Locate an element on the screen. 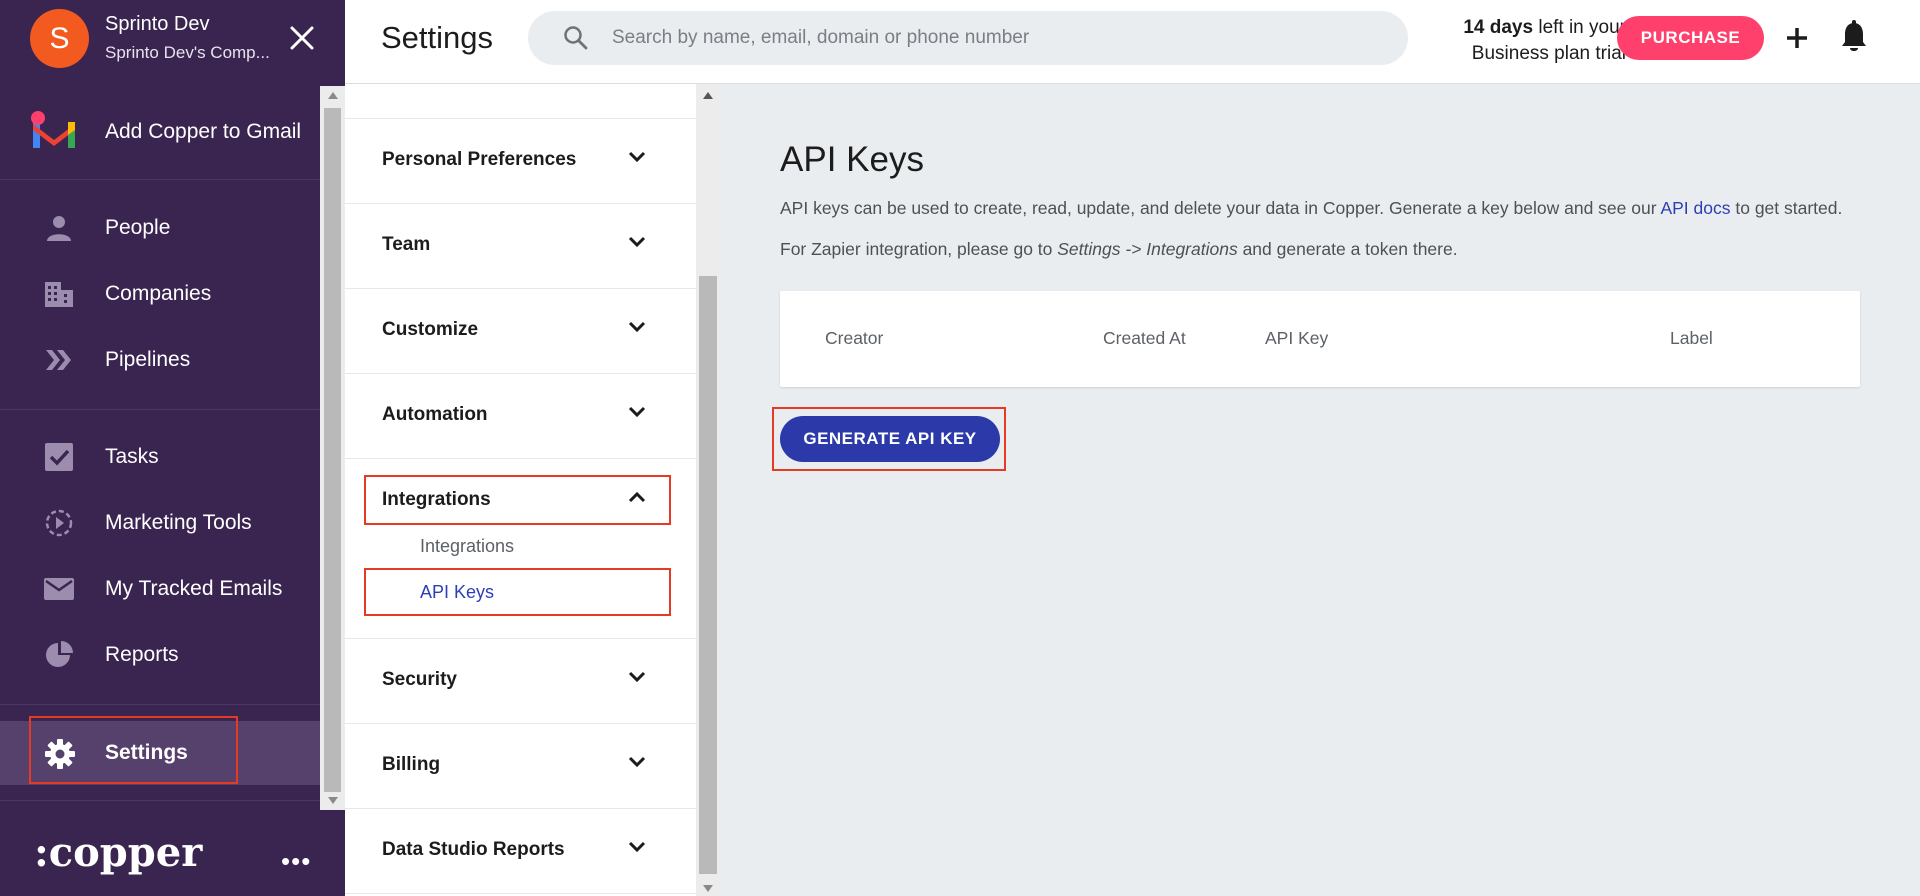 The height and width of the screenshot is (896, 1920). purchase-button: PURCHASE is located at coordinates (1690, 38).